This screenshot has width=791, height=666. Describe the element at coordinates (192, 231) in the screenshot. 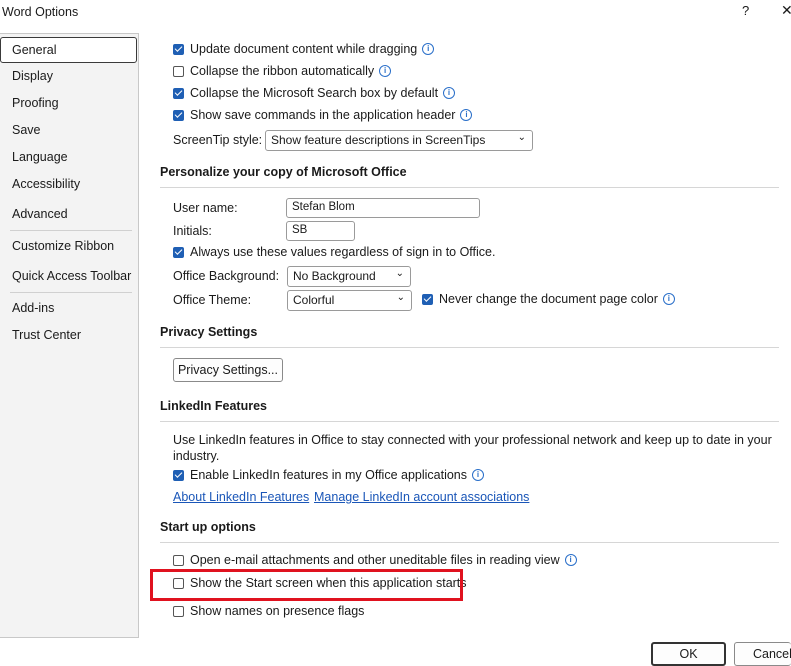

I see `initials-label: Initials:` at that location.